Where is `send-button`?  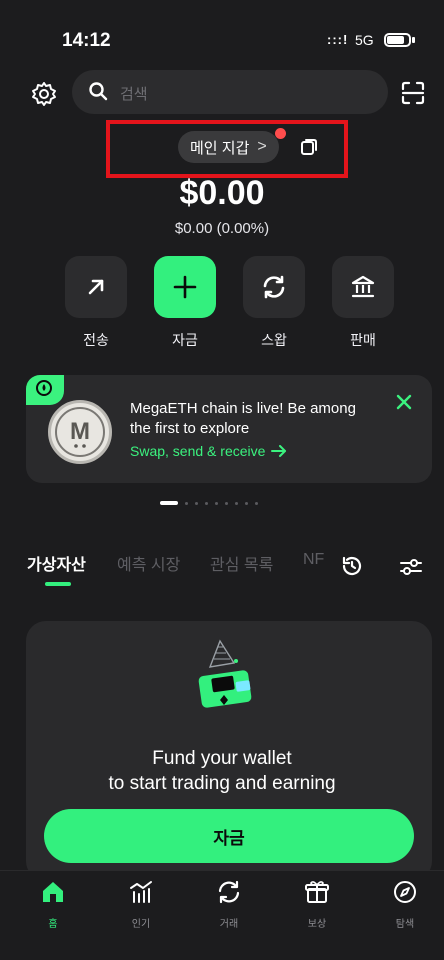 send-button is located at coordinates (96, 287).